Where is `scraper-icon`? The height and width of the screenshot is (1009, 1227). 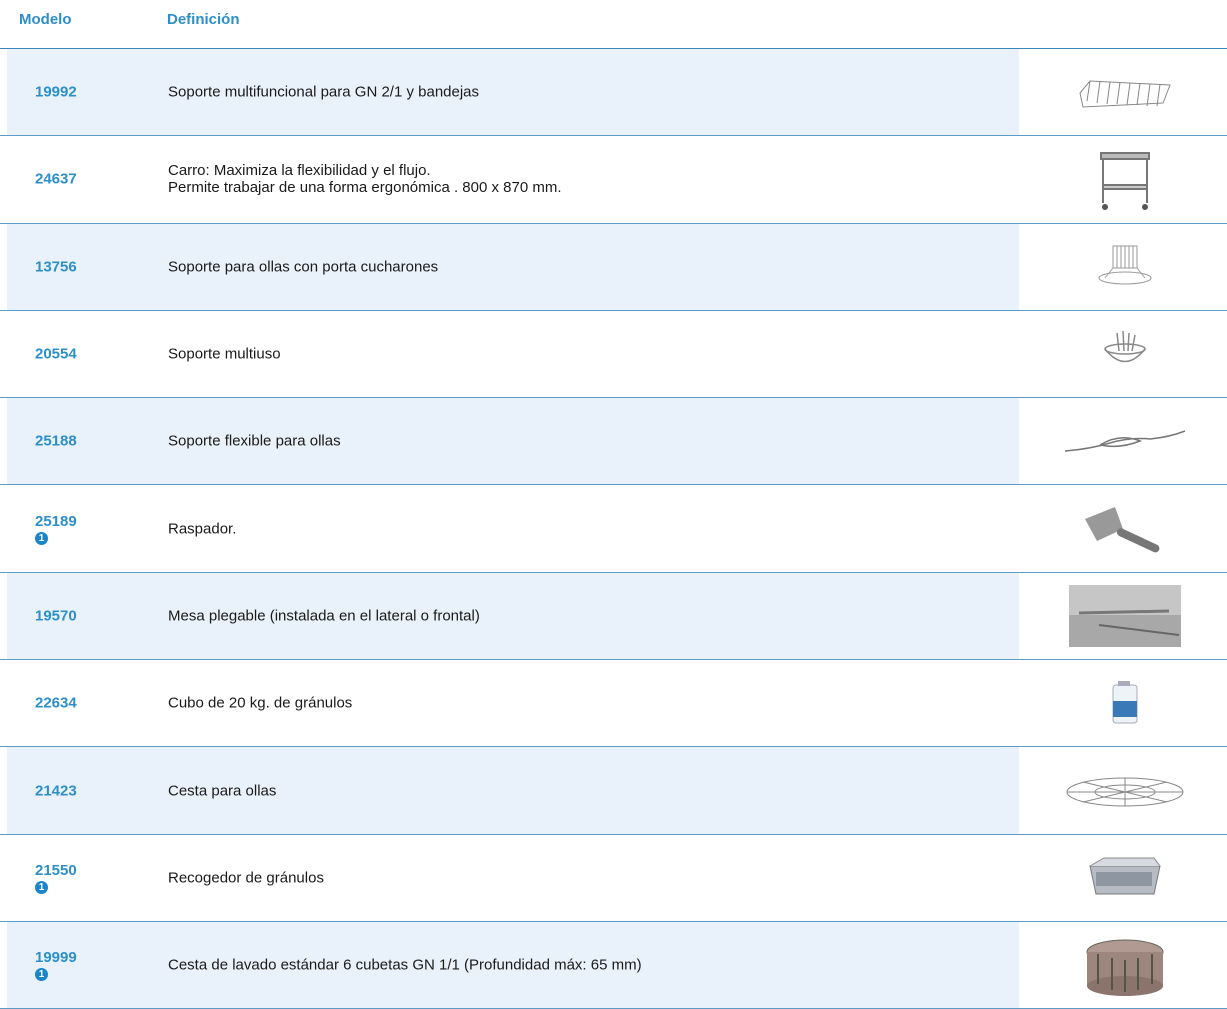 scraper-icon is located at coordinates (1125, 528).